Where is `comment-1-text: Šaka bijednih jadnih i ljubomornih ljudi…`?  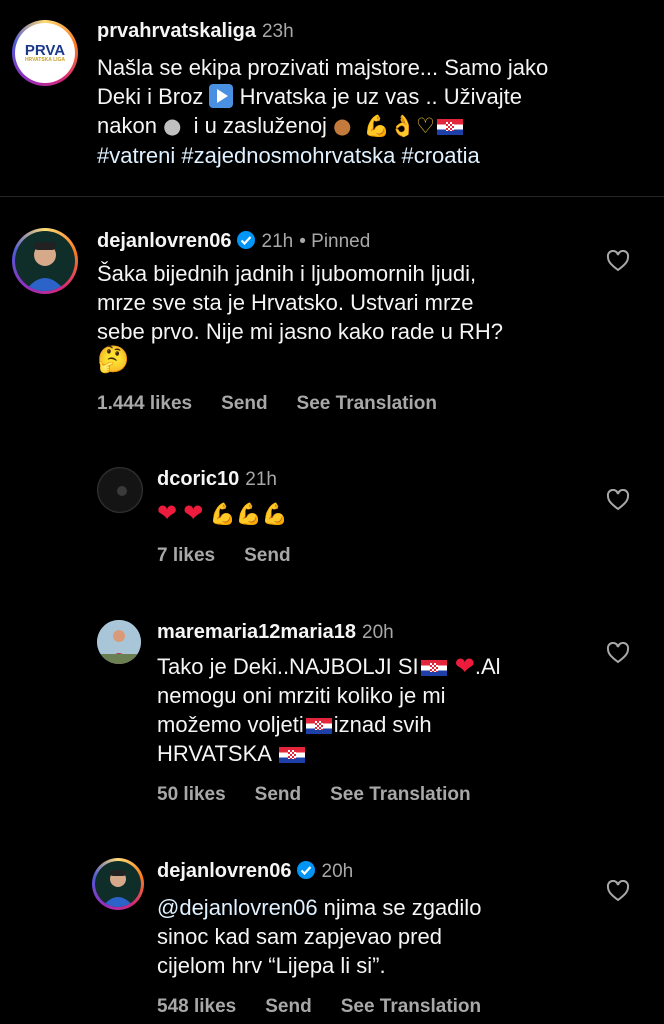 comment-1-text: Šaka bijednih jadnih i ljubomornih ljudi… is located at coordinates (347, 317).